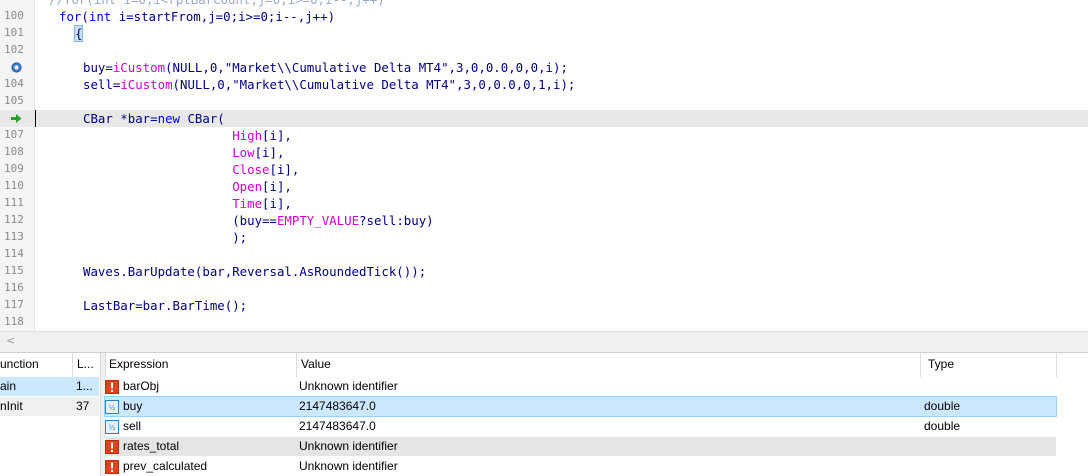  I want to click on horizontal-scrollbar: <, so click(544, 341).